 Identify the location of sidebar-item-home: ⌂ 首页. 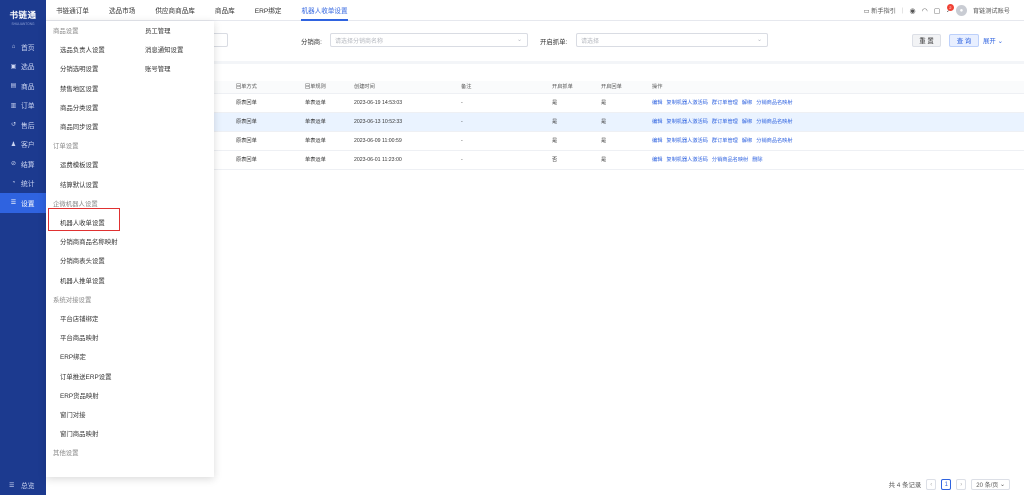
(23, 47).